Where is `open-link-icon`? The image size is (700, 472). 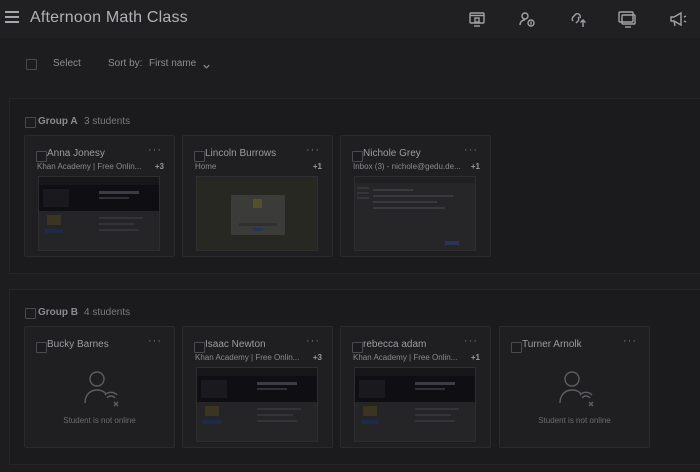 open-link-icon is located at coordinates (578, 19).